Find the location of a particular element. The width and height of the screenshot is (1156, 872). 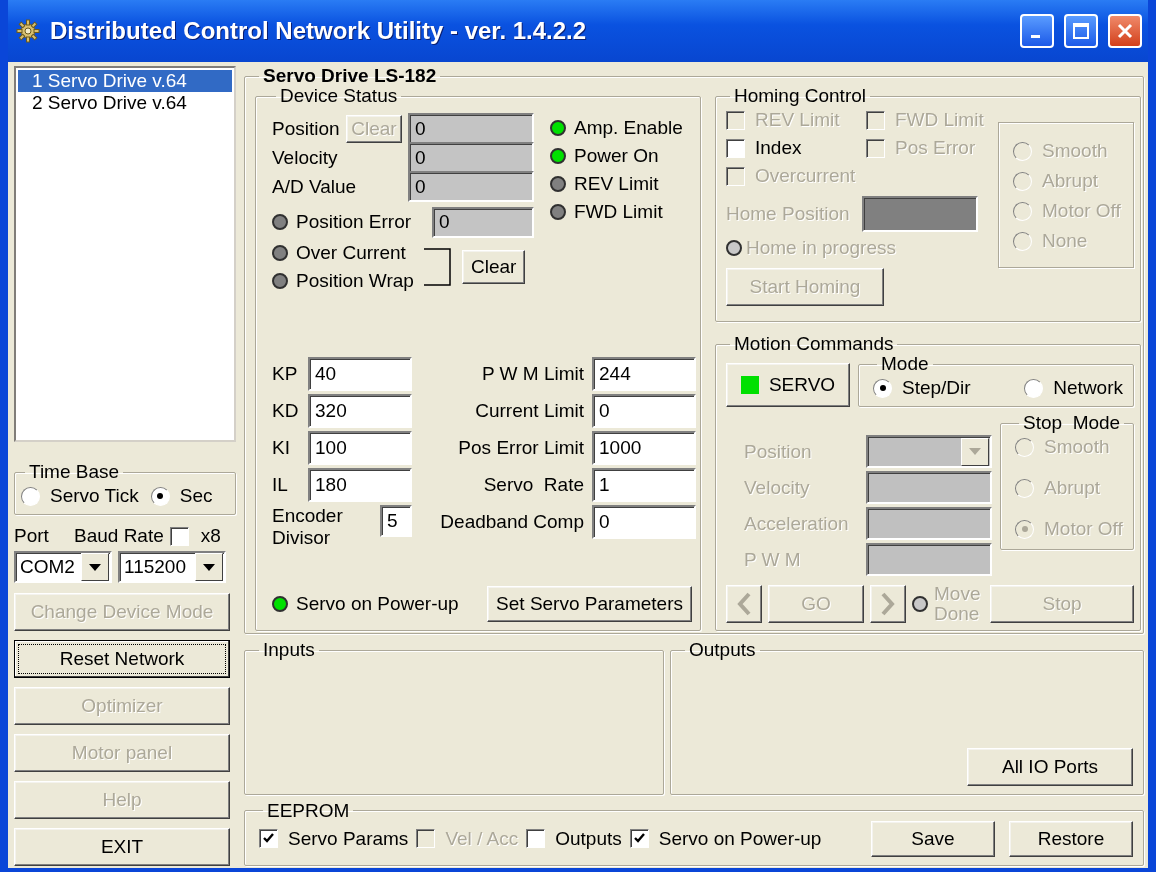

parameter-field: 244 is located at coordinates (644, 374).